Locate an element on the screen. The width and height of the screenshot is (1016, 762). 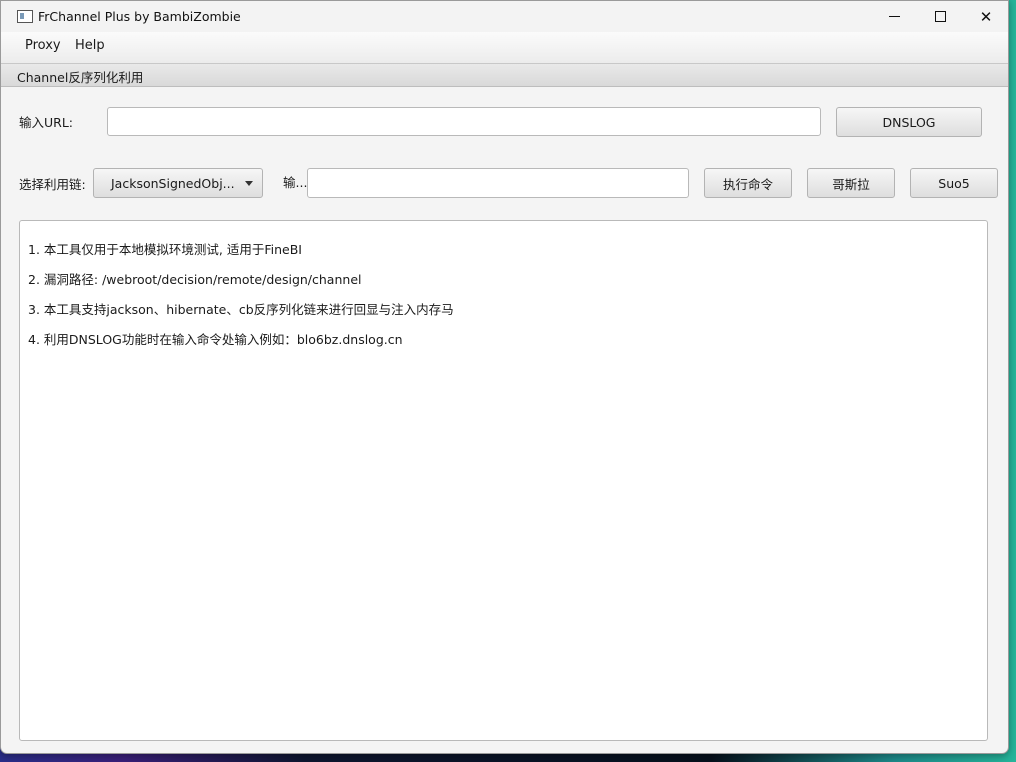
window-title: FrChannel Plus by BambiZombie is located at coordinates (139, 16).